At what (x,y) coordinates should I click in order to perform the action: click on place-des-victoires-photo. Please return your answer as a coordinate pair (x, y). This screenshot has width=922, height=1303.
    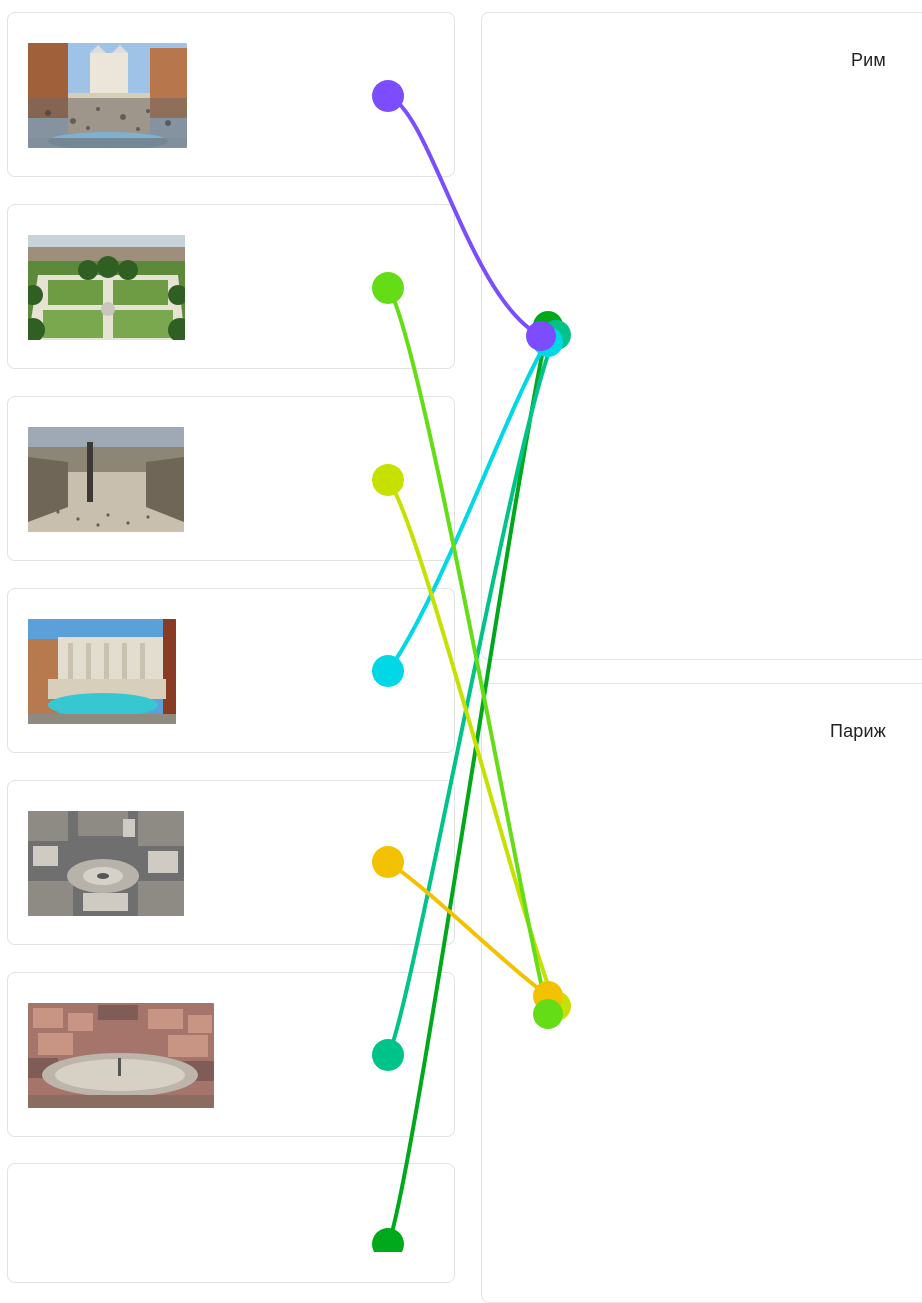
    Looking at the image, I should click on (106, 863).